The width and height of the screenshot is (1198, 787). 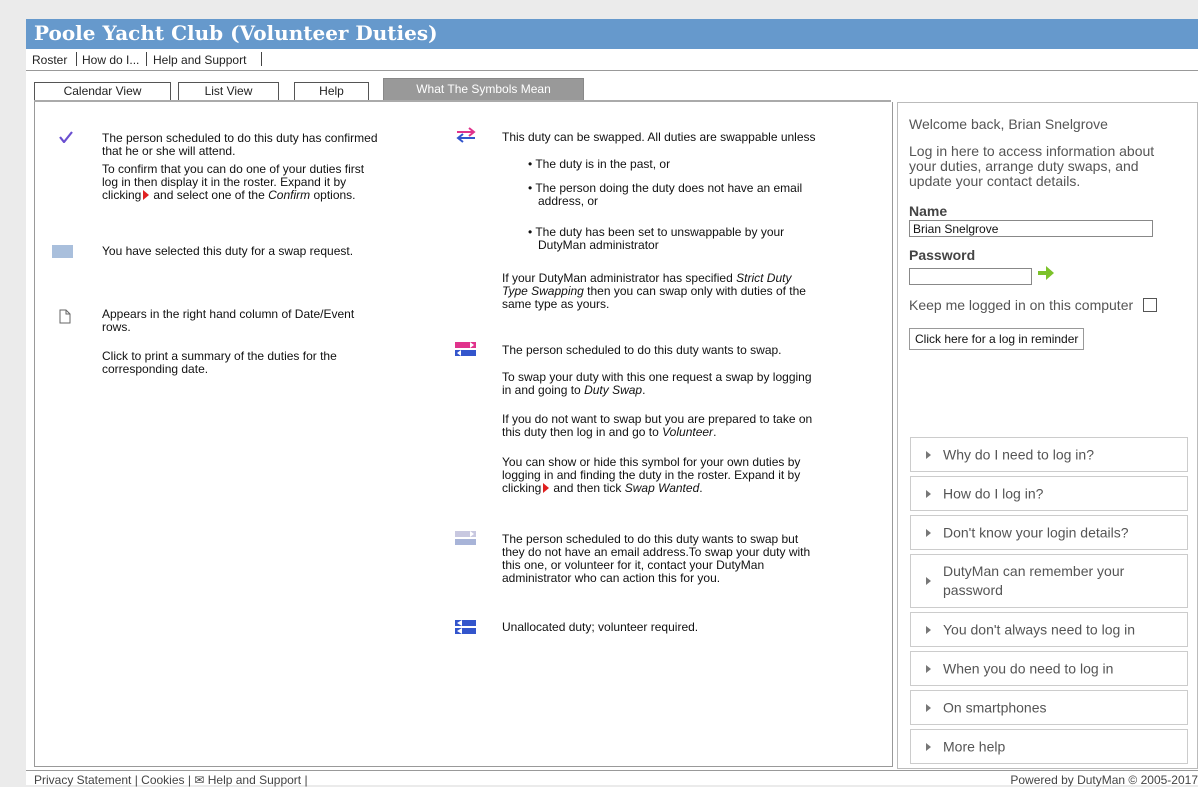 What do you see at coordinates (465, 627) in the screenshot?
I see `unallocated-duty-icon` at bounding box center [465, 627].